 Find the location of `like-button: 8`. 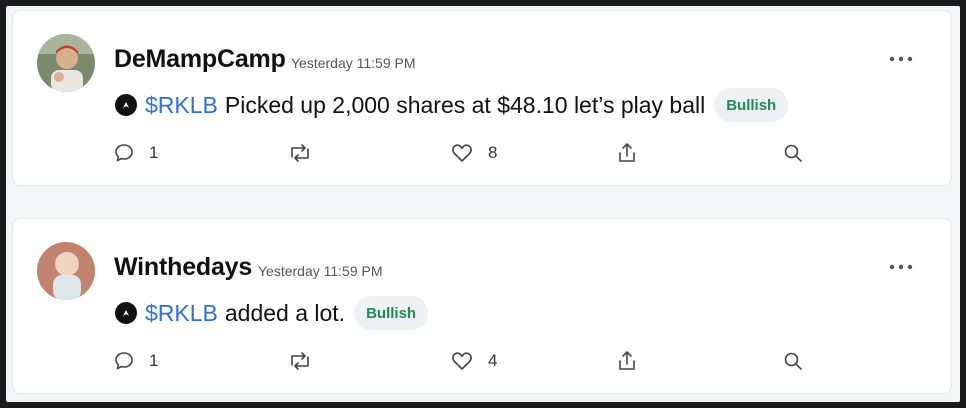

like-button: 8 is located at coordinates (473, 153).